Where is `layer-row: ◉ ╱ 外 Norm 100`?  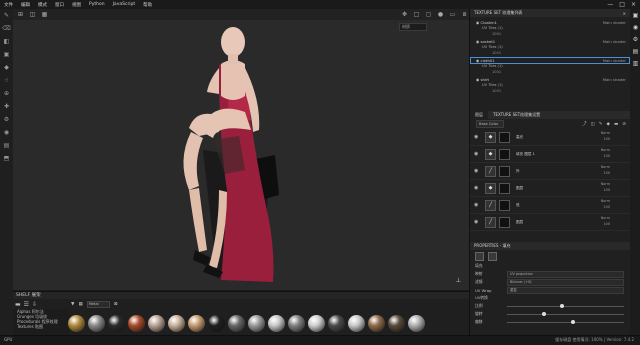
layer-row: ◉ ╱ 外 Norm 100 is located at coordinates (550, 171).